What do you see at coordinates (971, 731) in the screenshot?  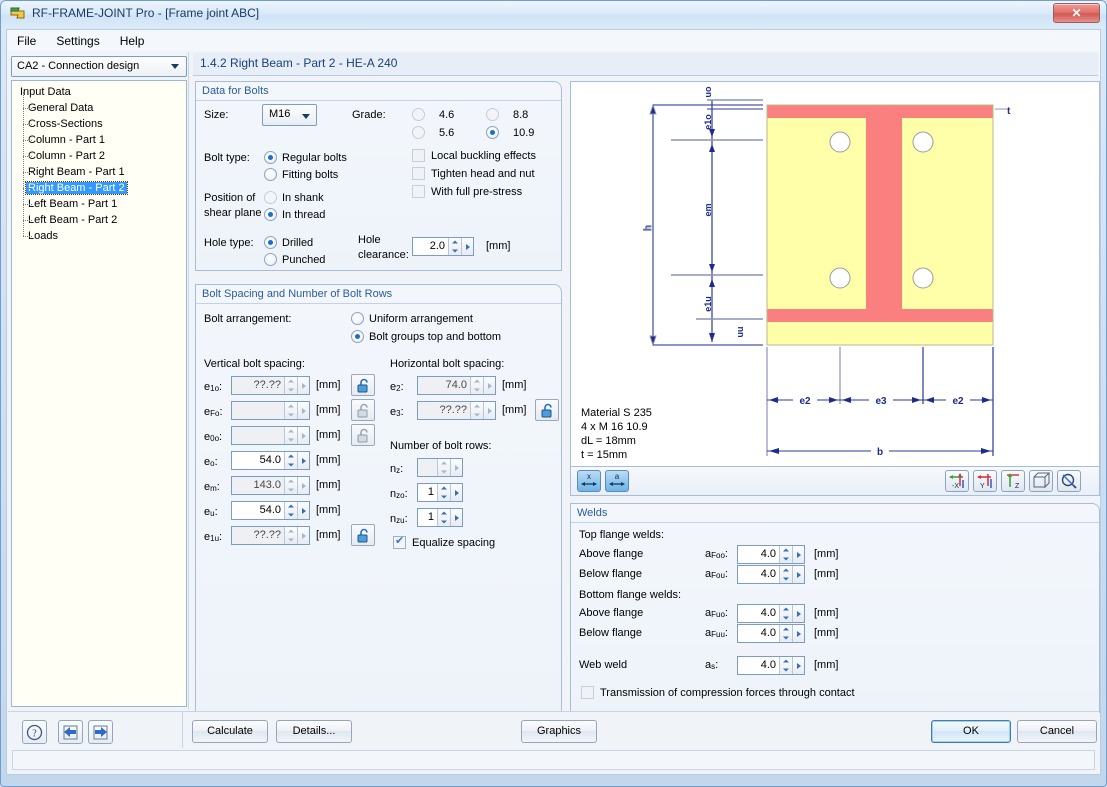 I see `ok-button: OK` at bounding box center [971, 731].